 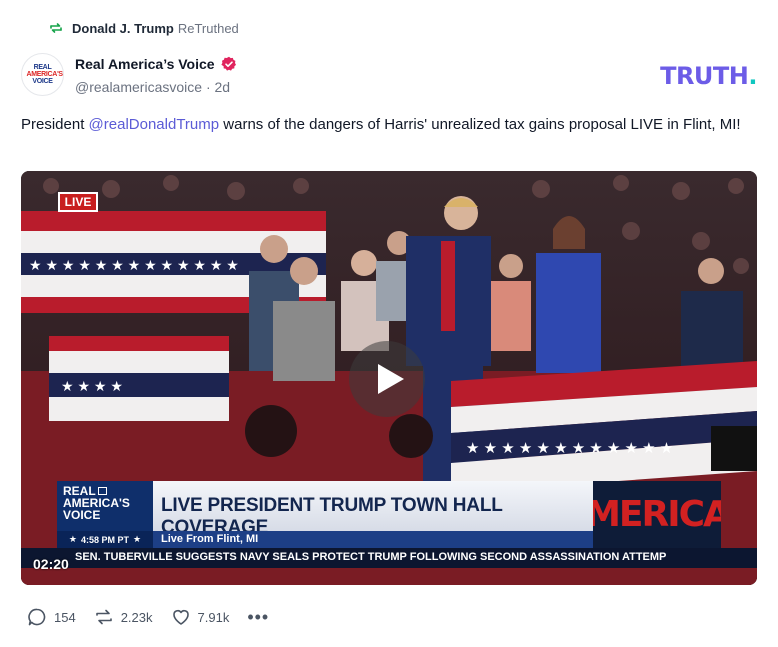 What do you see at coordinates (213, 617) in the screenshot?
I see `like-count: 7.91k` at bounding box center [213, 617].